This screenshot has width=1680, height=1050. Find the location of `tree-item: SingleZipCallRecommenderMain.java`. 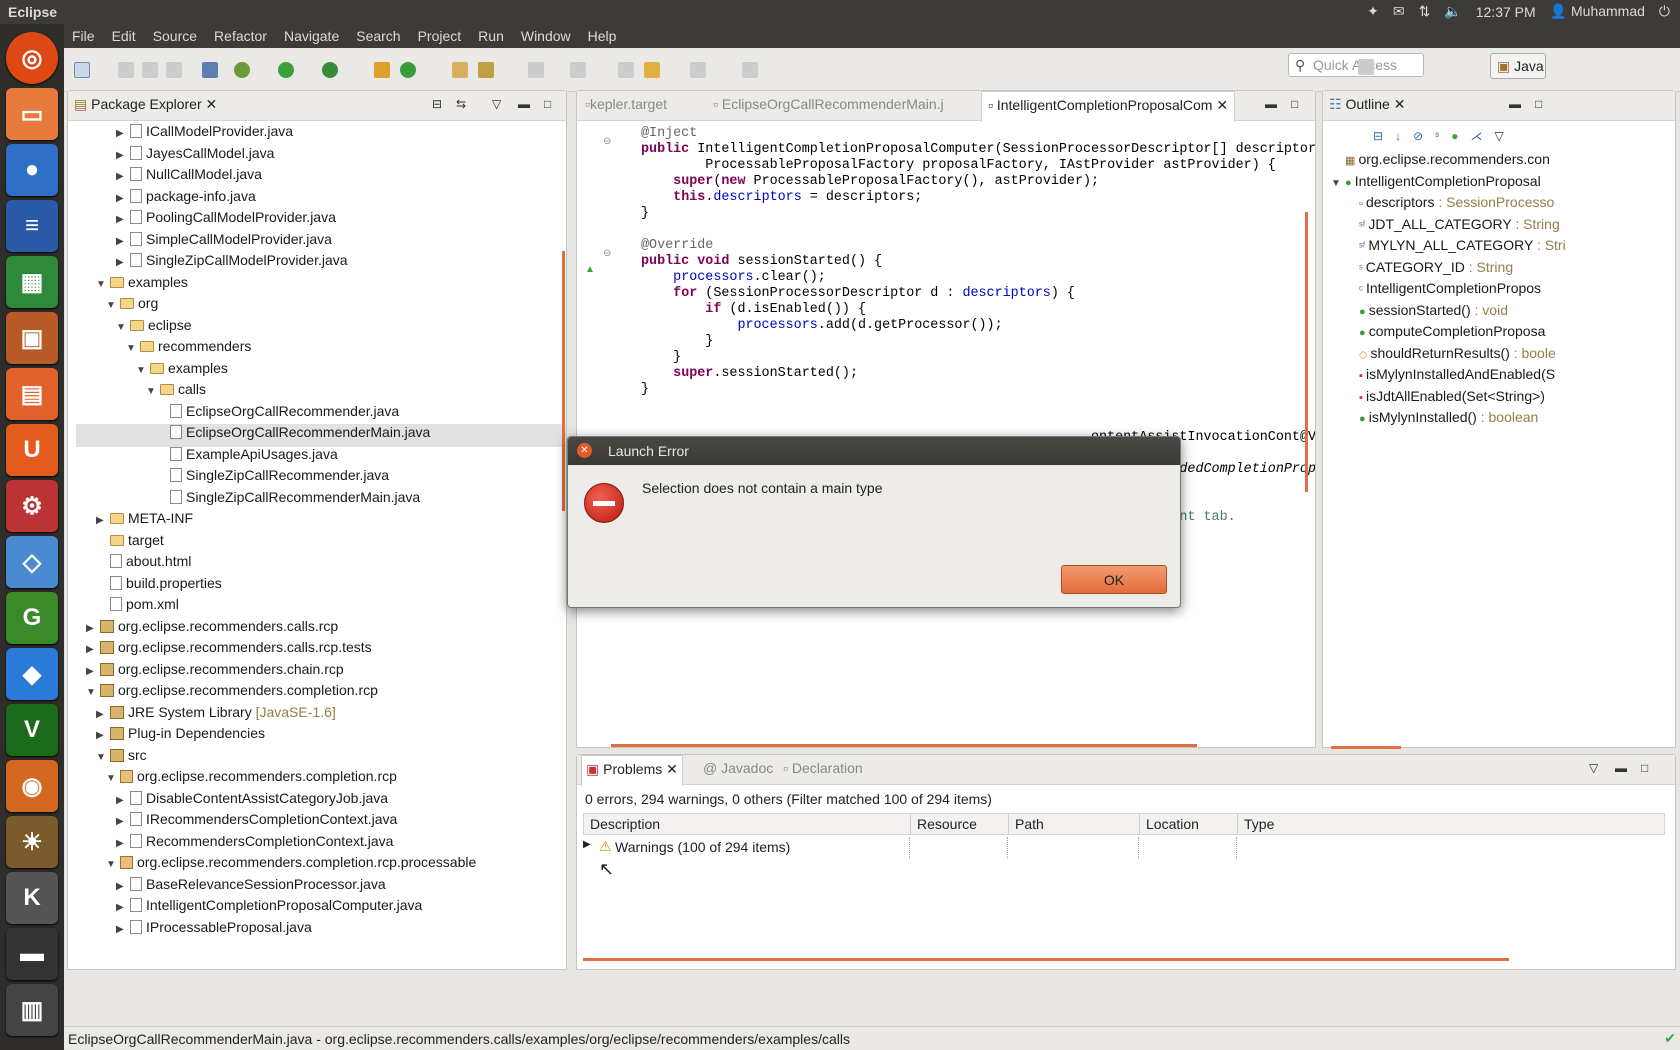

tree-item: SingleZipCallRecommenderMain.java is located at coordinates (288, 500).